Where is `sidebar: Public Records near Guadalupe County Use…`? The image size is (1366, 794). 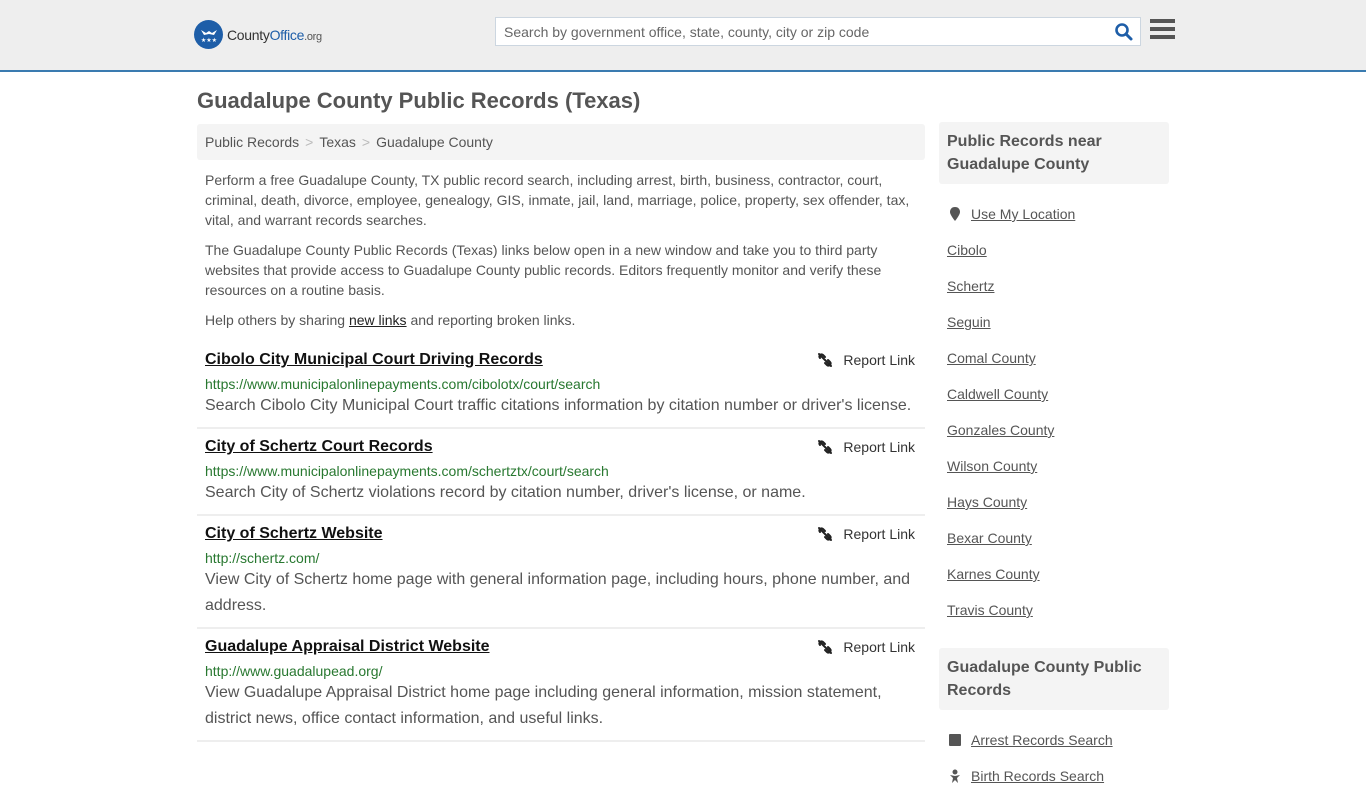 sidebar: Public Records near Guadalupe County Use… is located at coordinates (1054, 458).